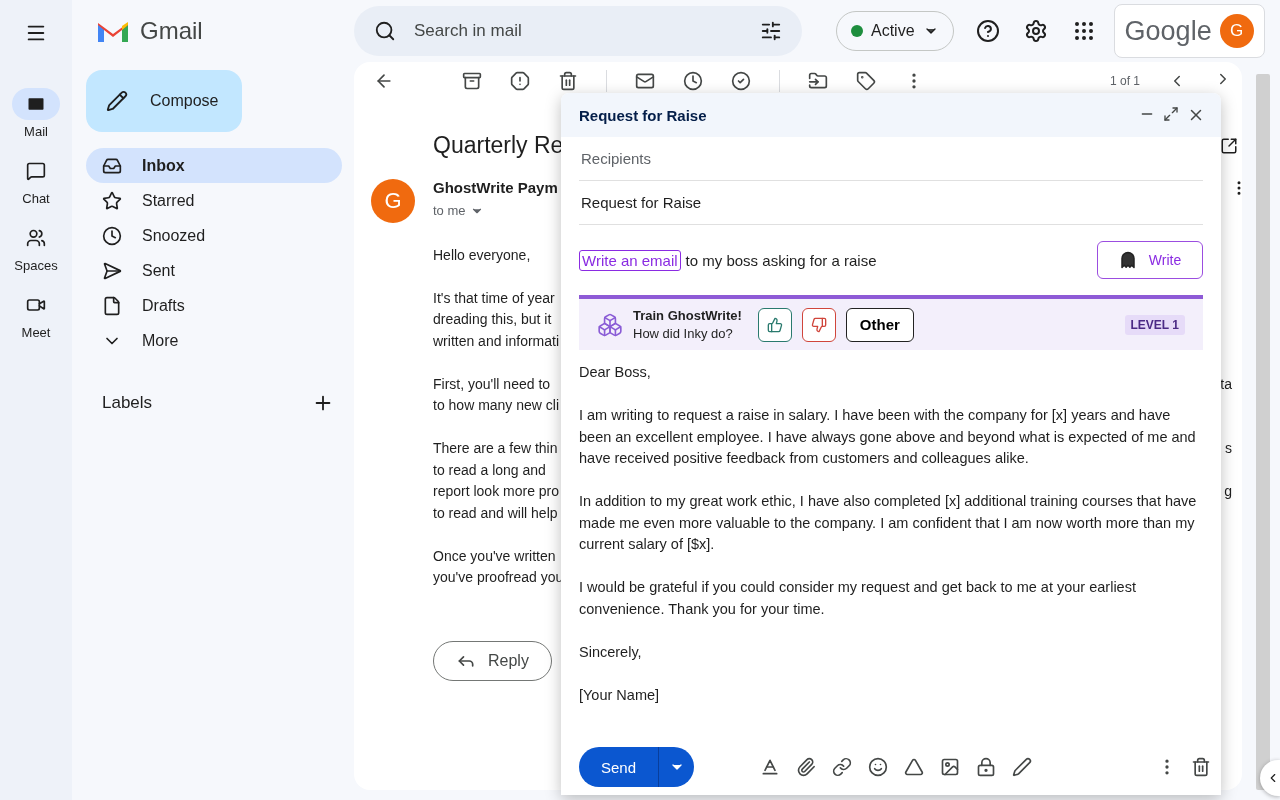  Describe the element at coordinates (214, 305) in the screenshot. I see `nav-item: Drafts` at that location.